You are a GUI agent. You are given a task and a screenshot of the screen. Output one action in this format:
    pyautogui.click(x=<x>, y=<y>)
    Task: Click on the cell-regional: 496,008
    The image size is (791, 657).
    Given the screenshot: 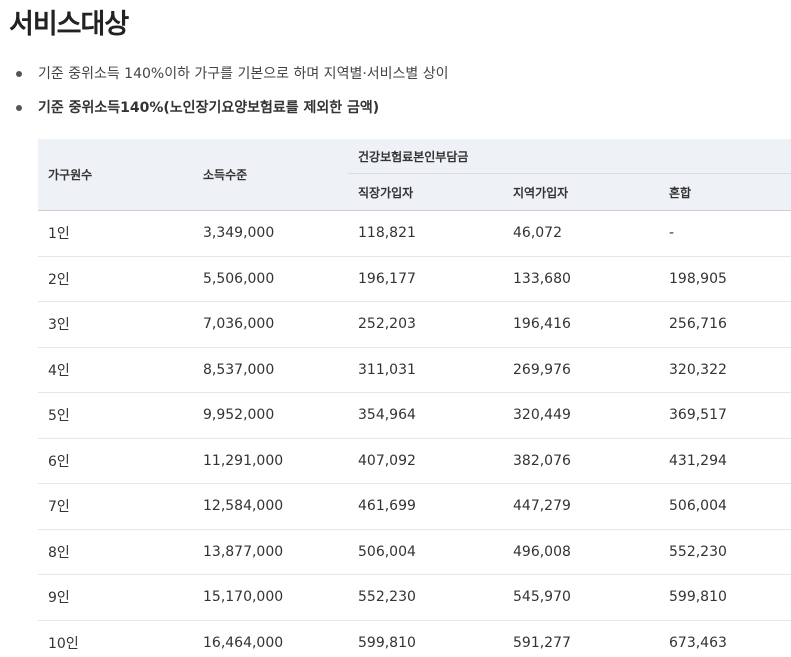 What is the action you would take?
    pyautogui.click(x=581, y=552)
    